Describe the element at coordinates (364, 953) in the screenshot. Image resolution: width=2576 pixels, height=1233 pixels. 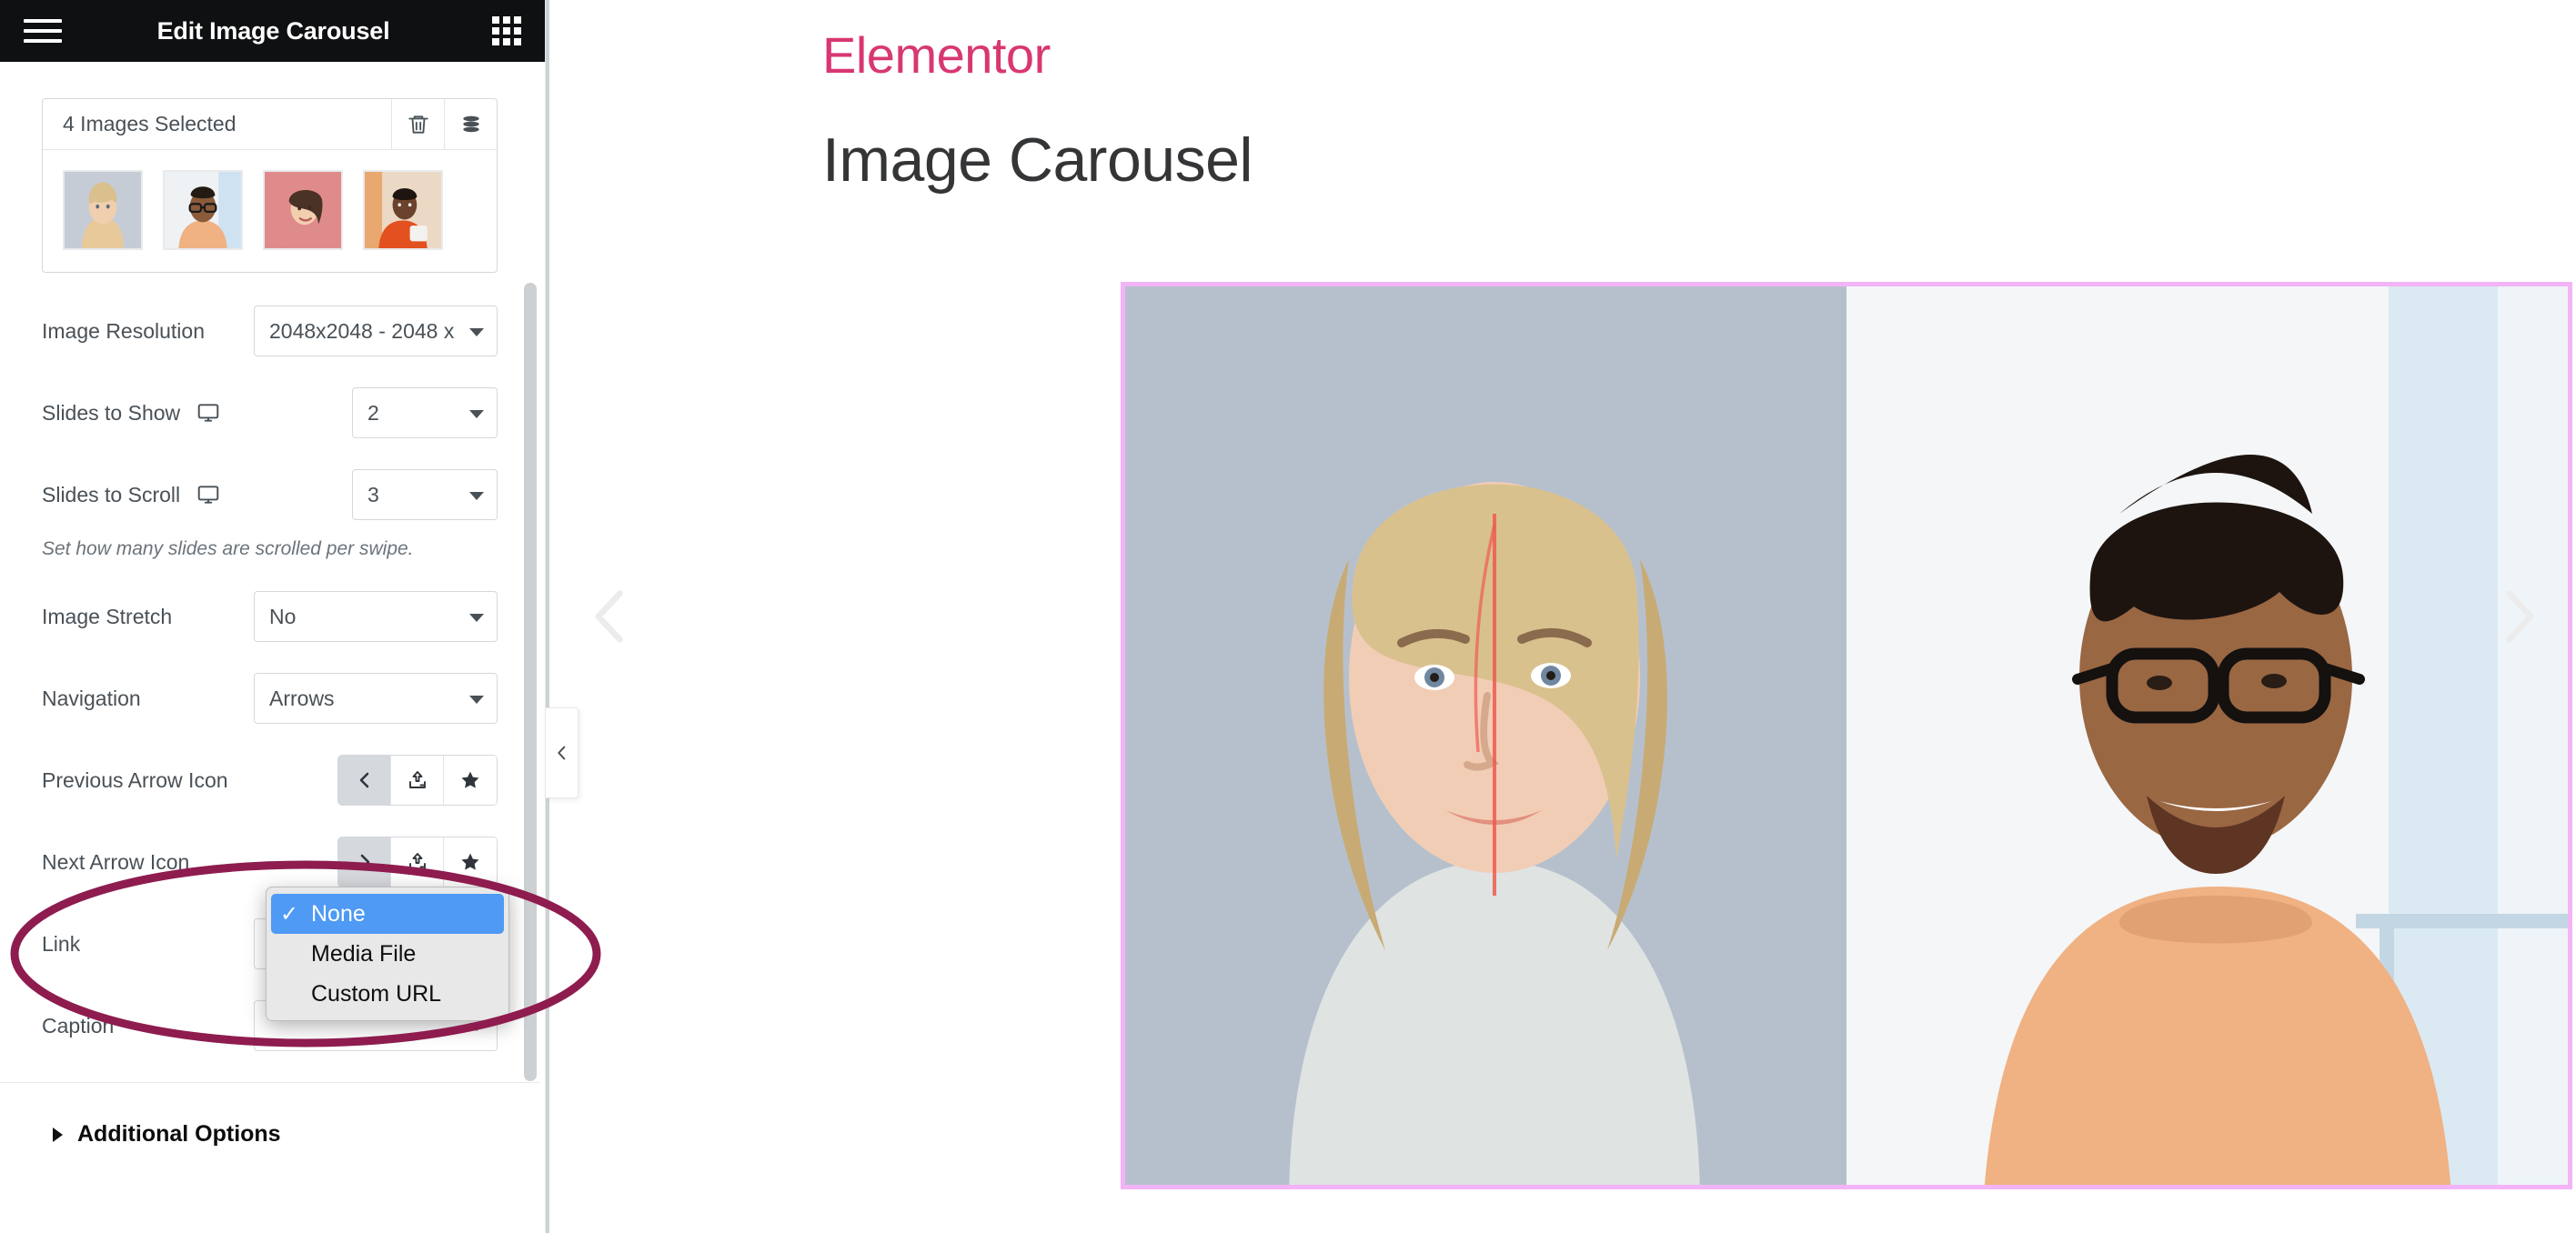
I see `dropdown-option-label: Media File` at that location.